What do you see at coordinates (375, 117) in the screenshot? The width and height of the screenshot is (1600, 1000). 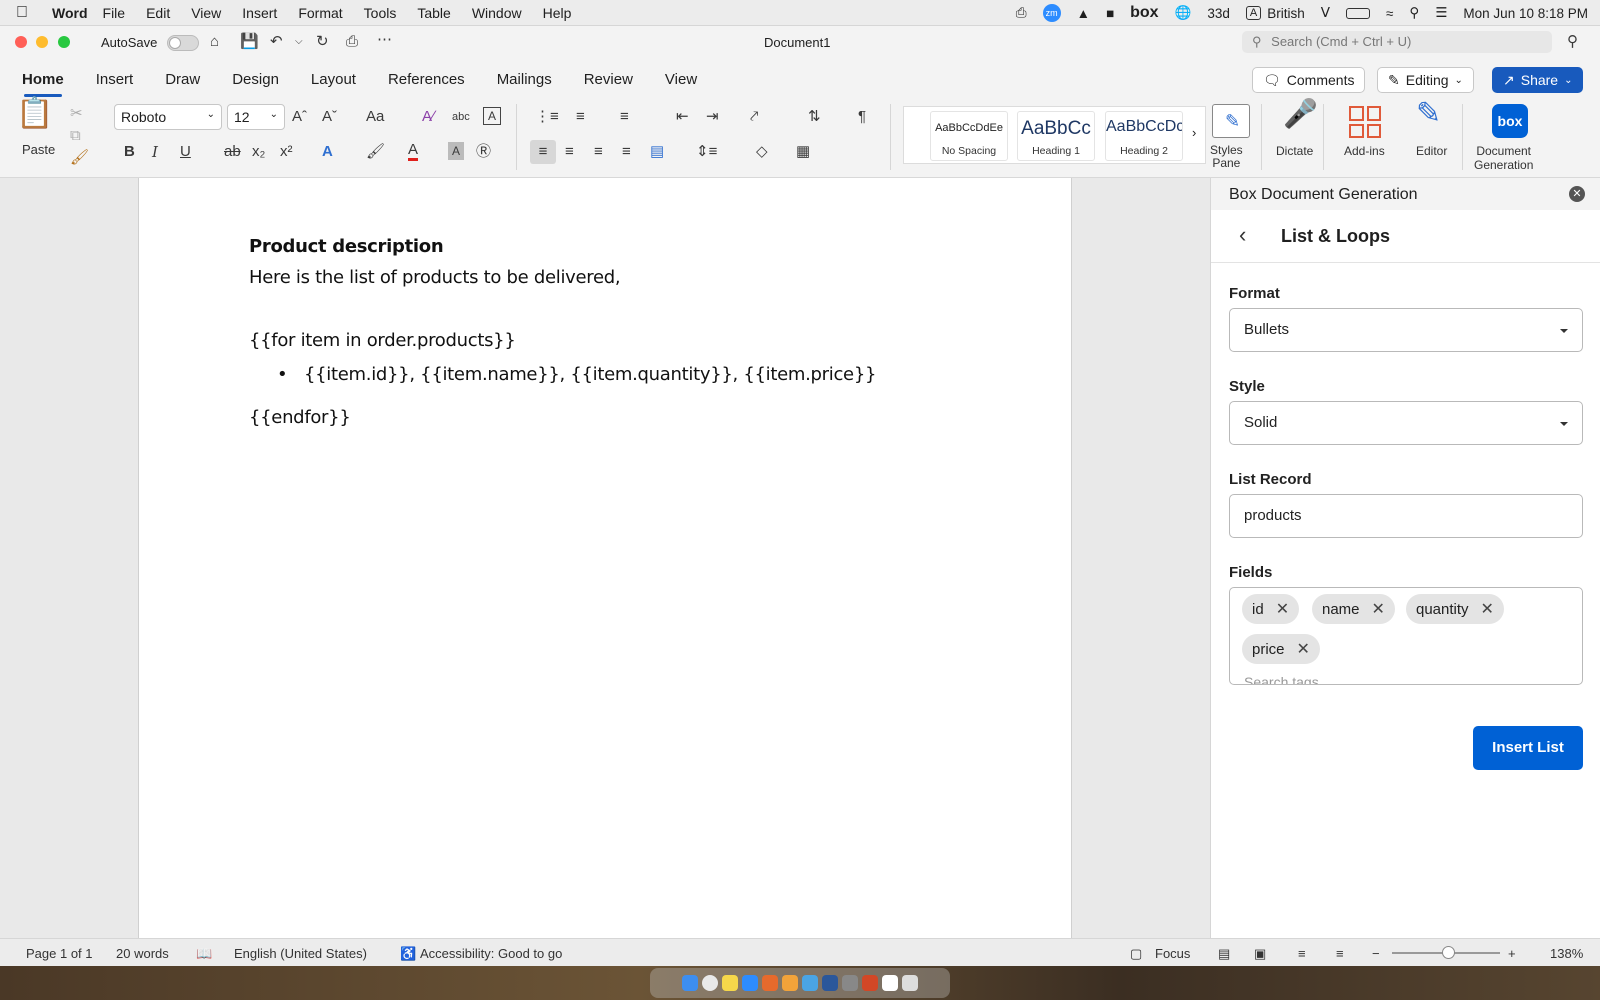 I see `change-case-icon: Aa` at bounding box center [375, 117].